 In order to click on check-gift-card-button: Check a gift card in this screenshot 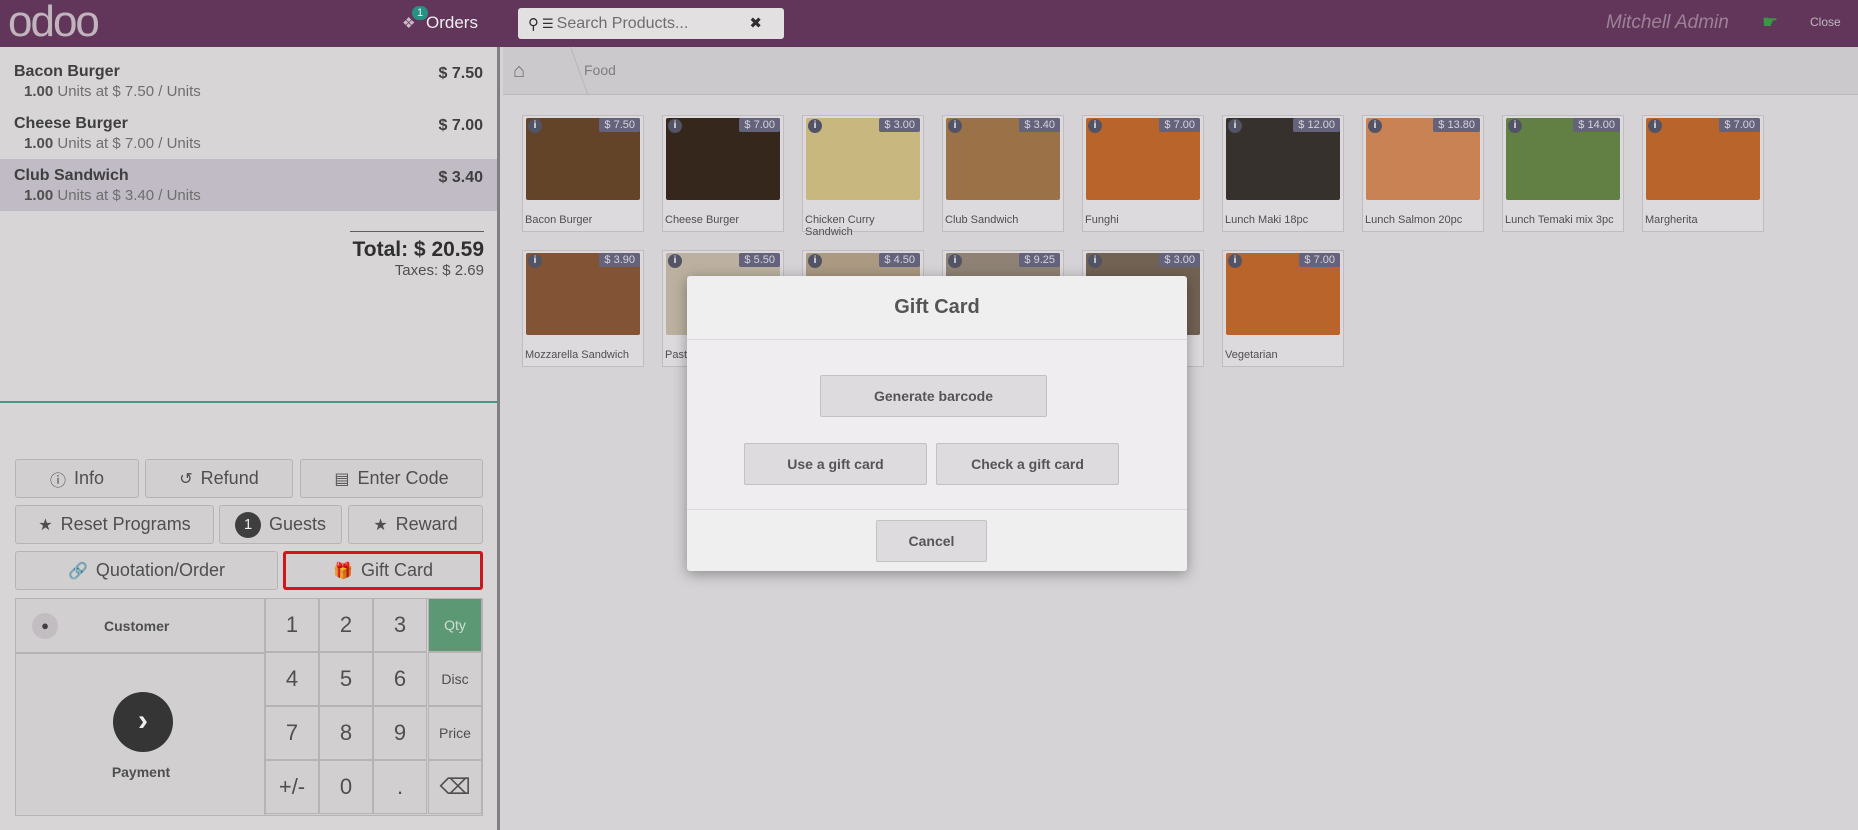, I will do `click(1027, 464)`.